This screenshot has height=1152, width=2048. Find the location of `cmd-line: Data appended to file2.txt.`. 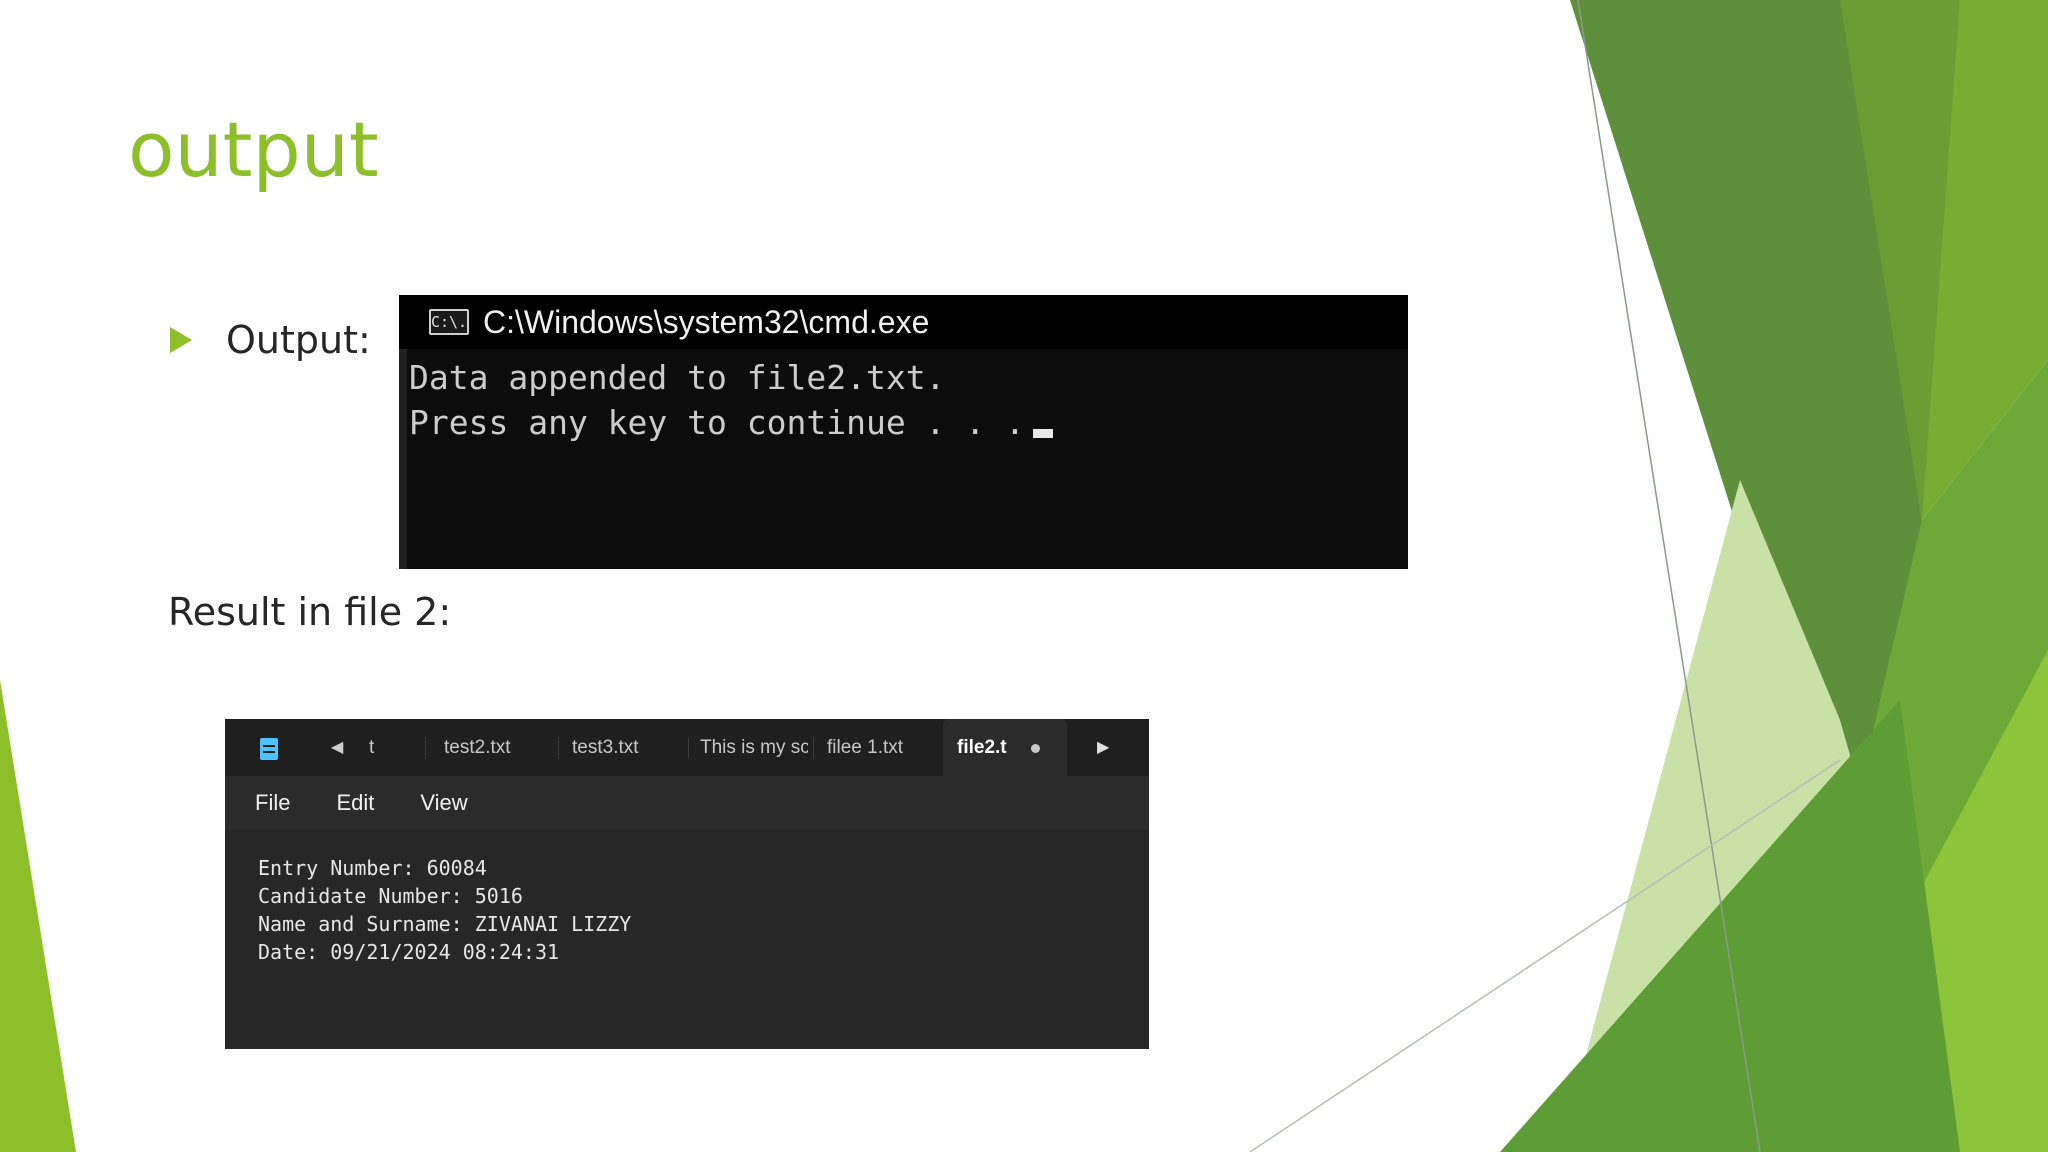

cmd-line: Data appended to file2.txt. is located at coordinates (908, 377).